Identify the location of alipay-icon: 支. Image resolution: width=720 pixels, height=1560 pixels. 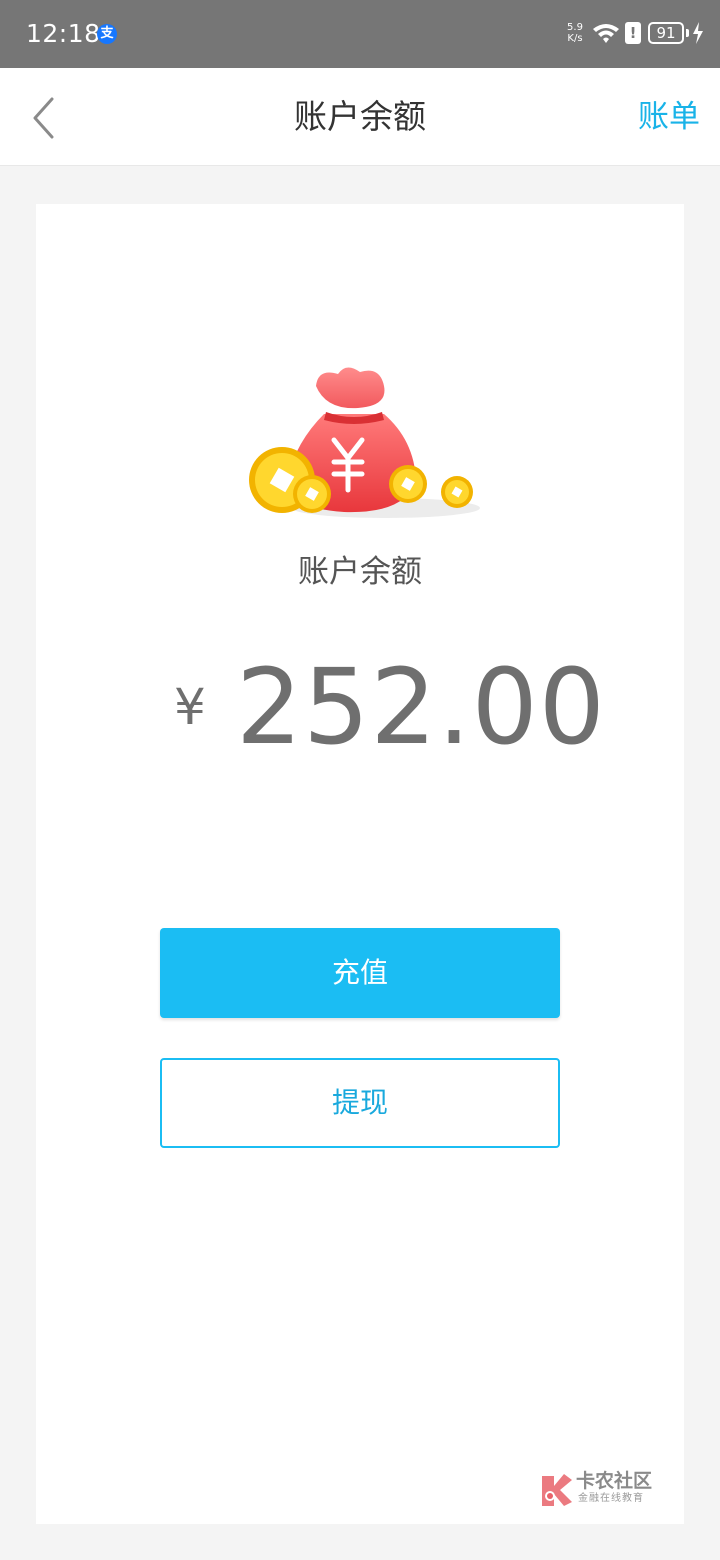
(107, 34).